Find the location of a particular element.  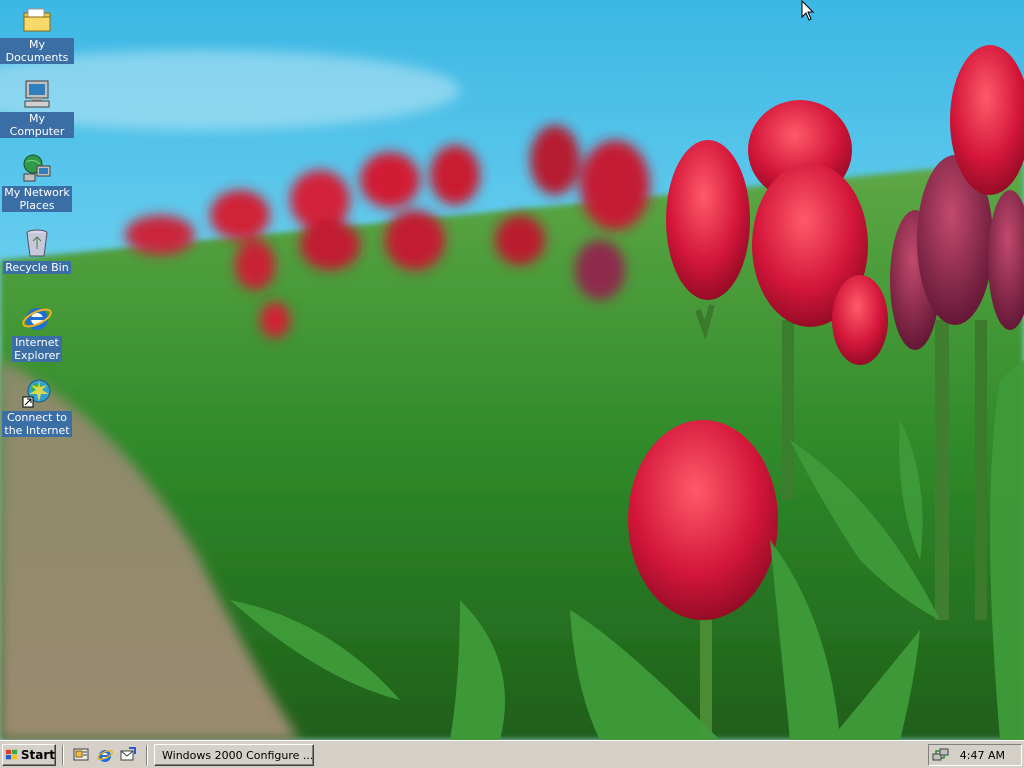

desktop-icon-connect-to-the-internet: Connect to the Internet is located at coordinates (37, 407).